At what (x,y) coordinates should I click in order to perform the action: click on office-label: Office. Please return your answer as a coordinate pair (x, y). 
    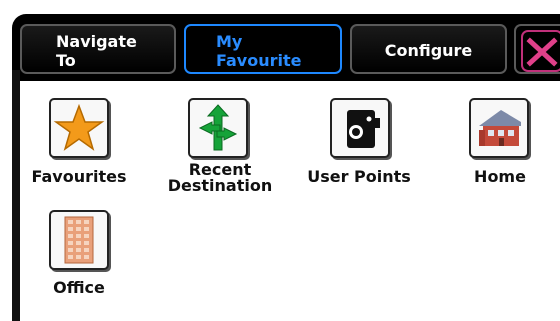
    Looking at the image, I should click on (79, 287).